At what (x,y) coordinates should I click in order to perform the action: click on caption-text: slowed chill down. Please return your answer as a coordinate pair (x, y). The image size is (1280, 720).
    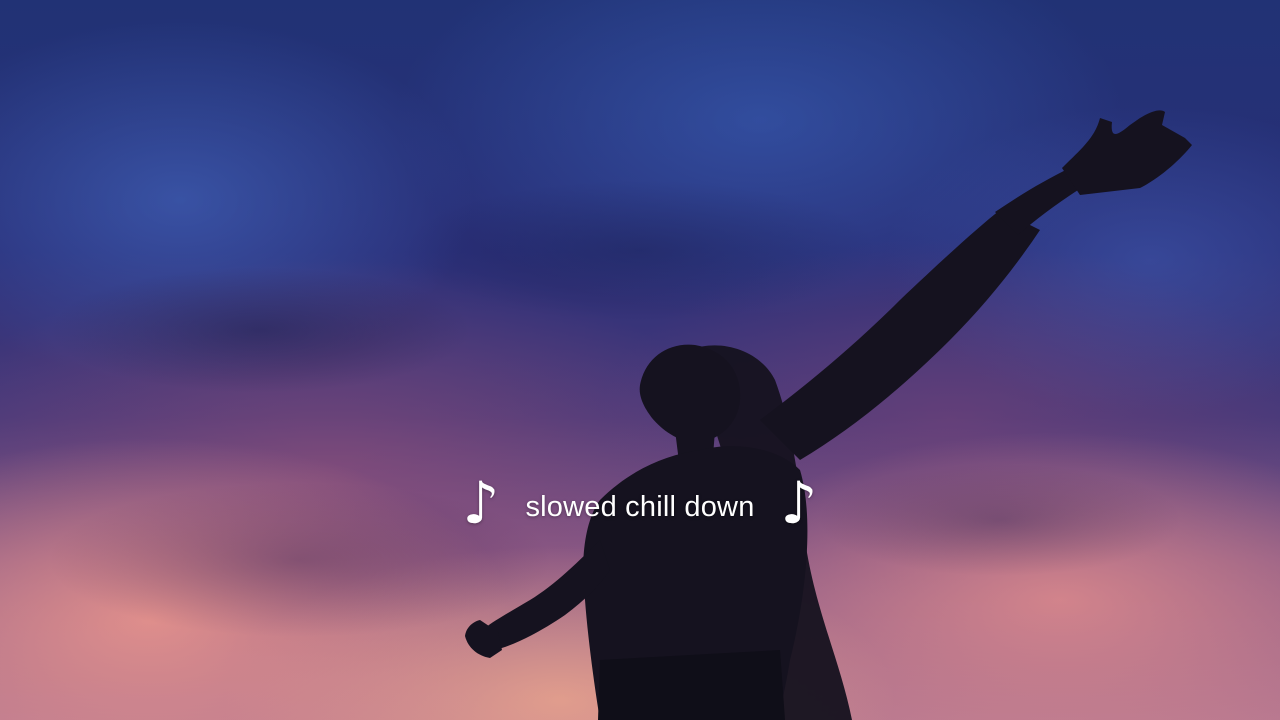
    Looking at the image, I should click on (640, 506).